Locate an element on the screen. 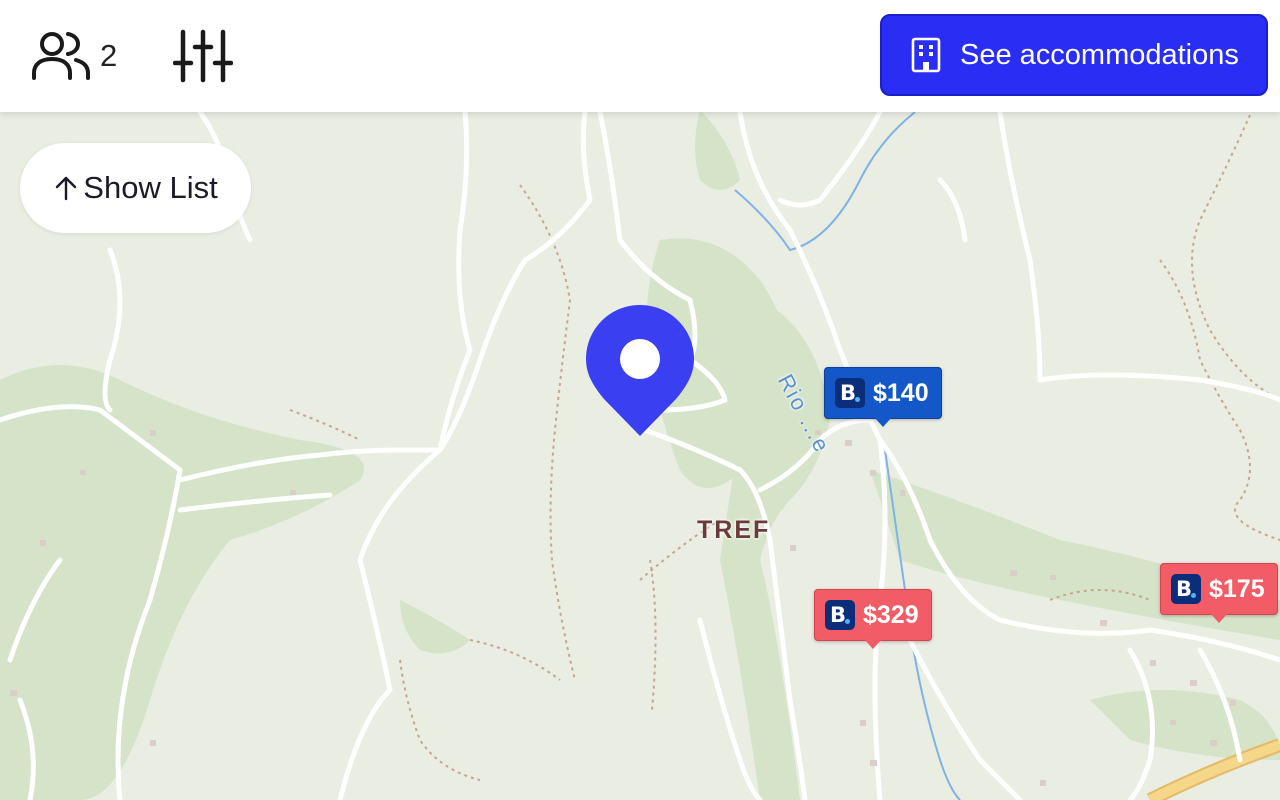 The height and width of the screenshot is (800, 1280). show-list-label: Show List is located at coordinates (150, 187).